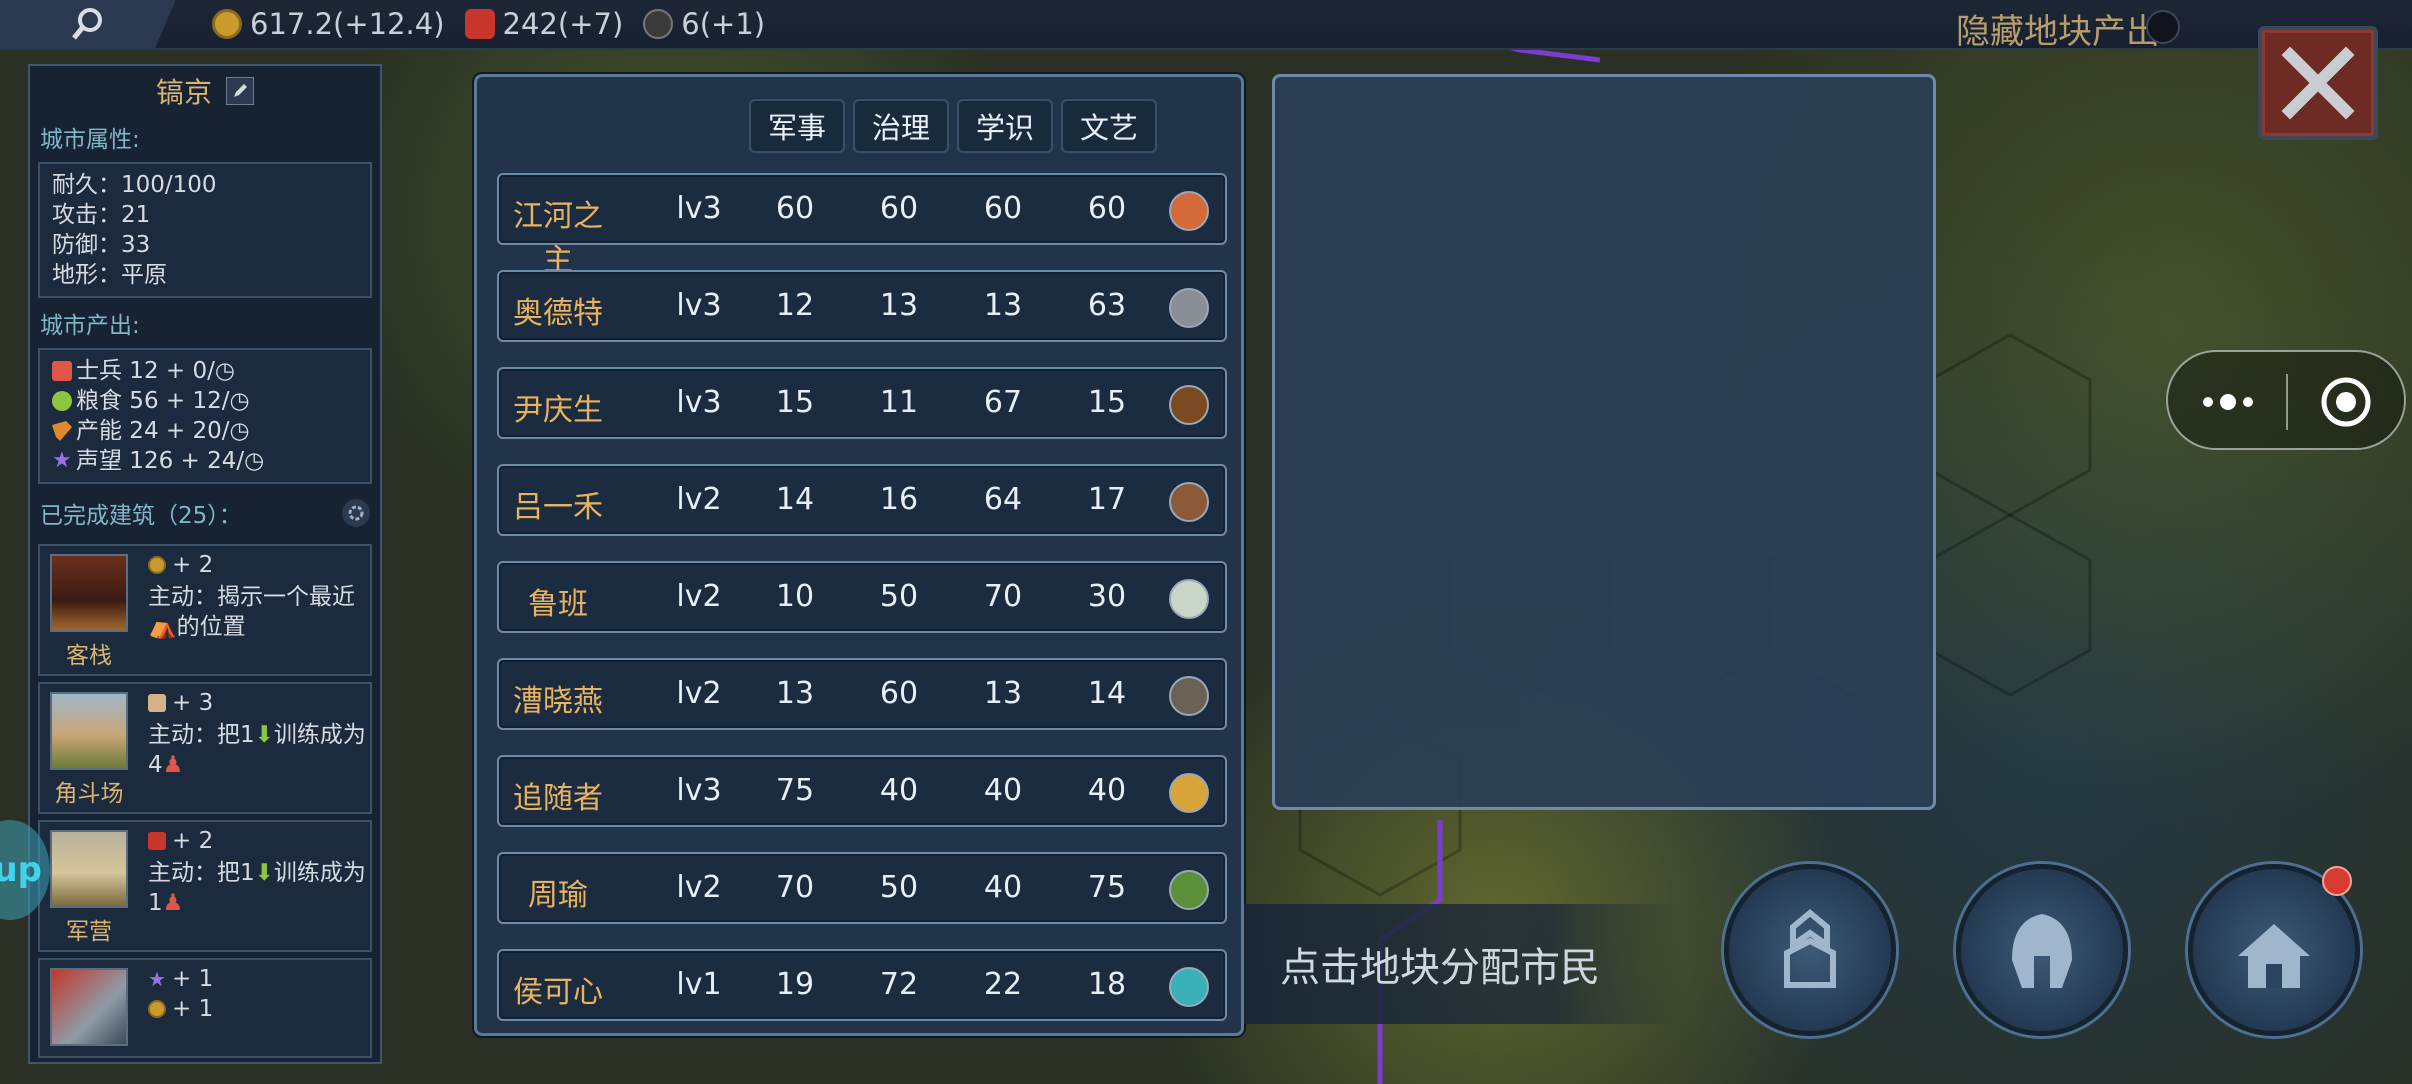  I want to click on building-item-barracks: 军营 + 2 主动：把1⬇训练成为1♟, so click(205, 886).